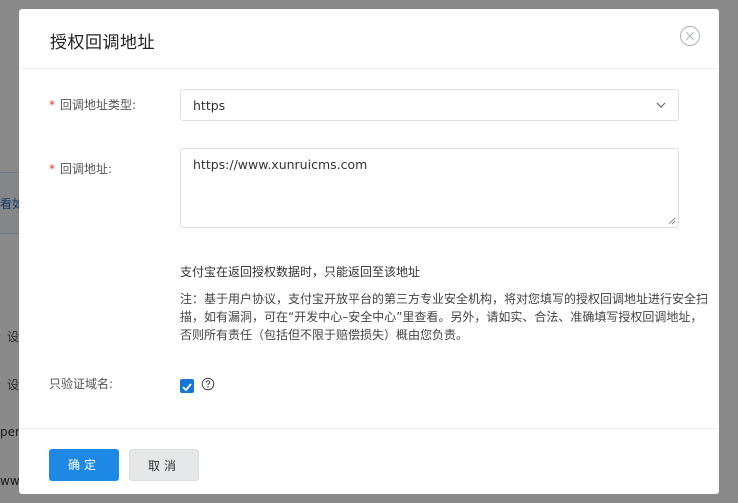 The image size is (738, 503). I want to click on dialog-footer: 确定 取消, so click(369, 461).